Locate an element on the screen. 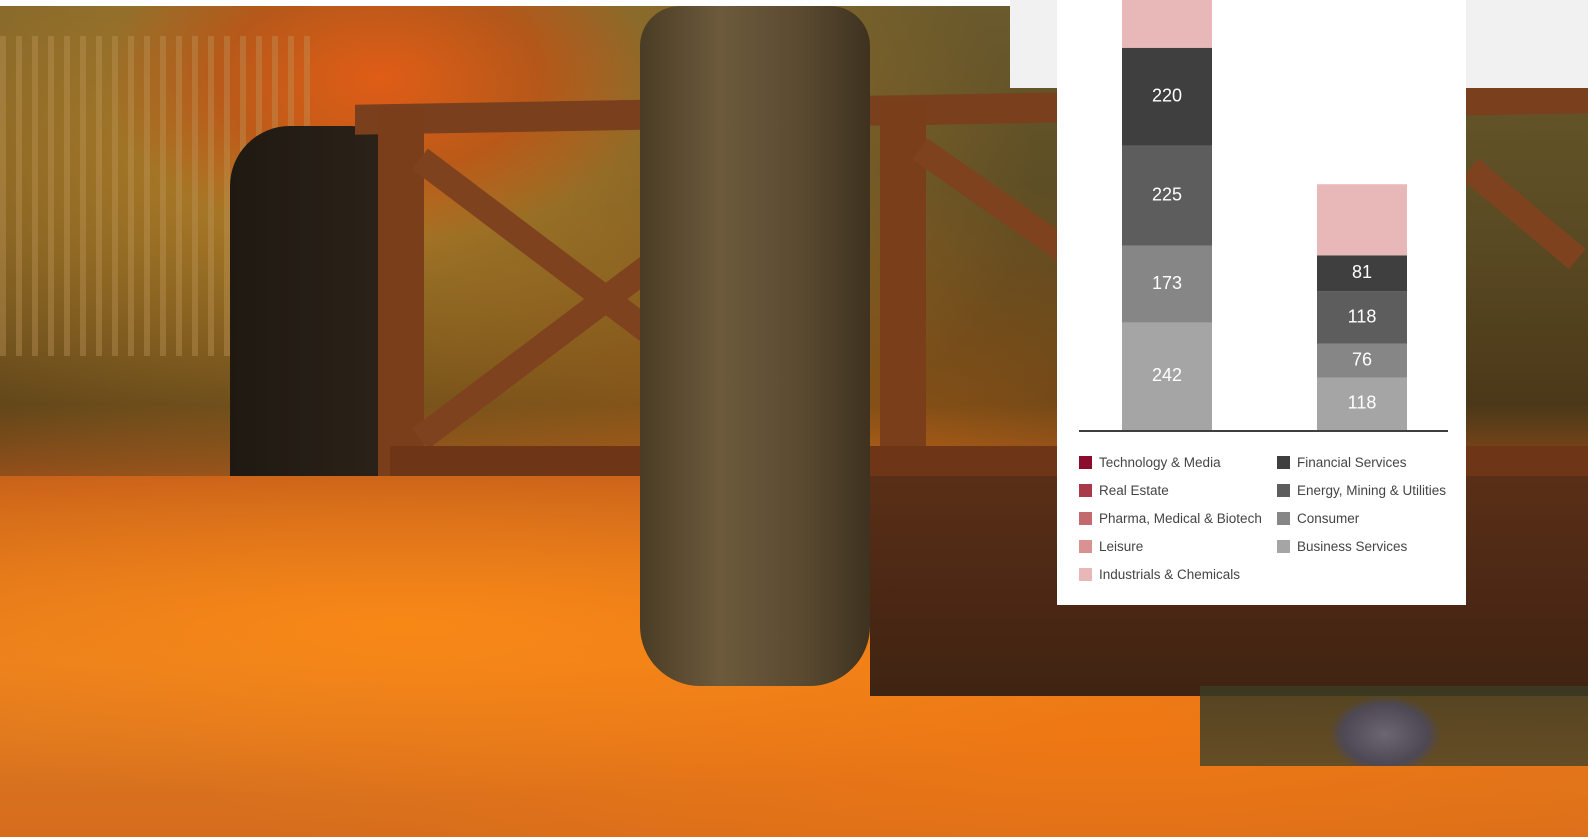 The height and width of the screenshot is (837, 1588). legend-label: Leisure is located at coordinates (1121, 546).